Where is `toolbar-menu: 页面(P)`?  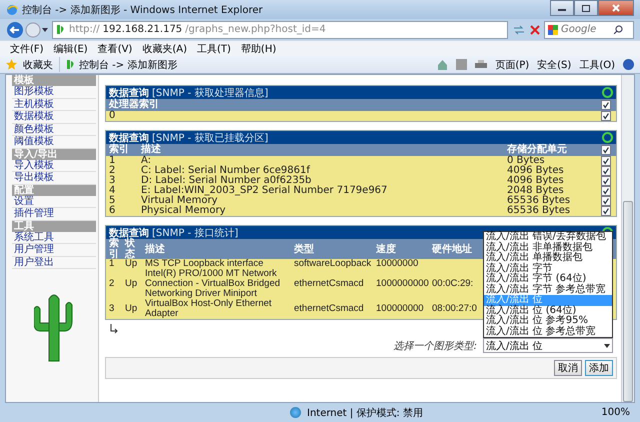 toolbar-menu: 页面(P) is located at coordinates (512, 65).